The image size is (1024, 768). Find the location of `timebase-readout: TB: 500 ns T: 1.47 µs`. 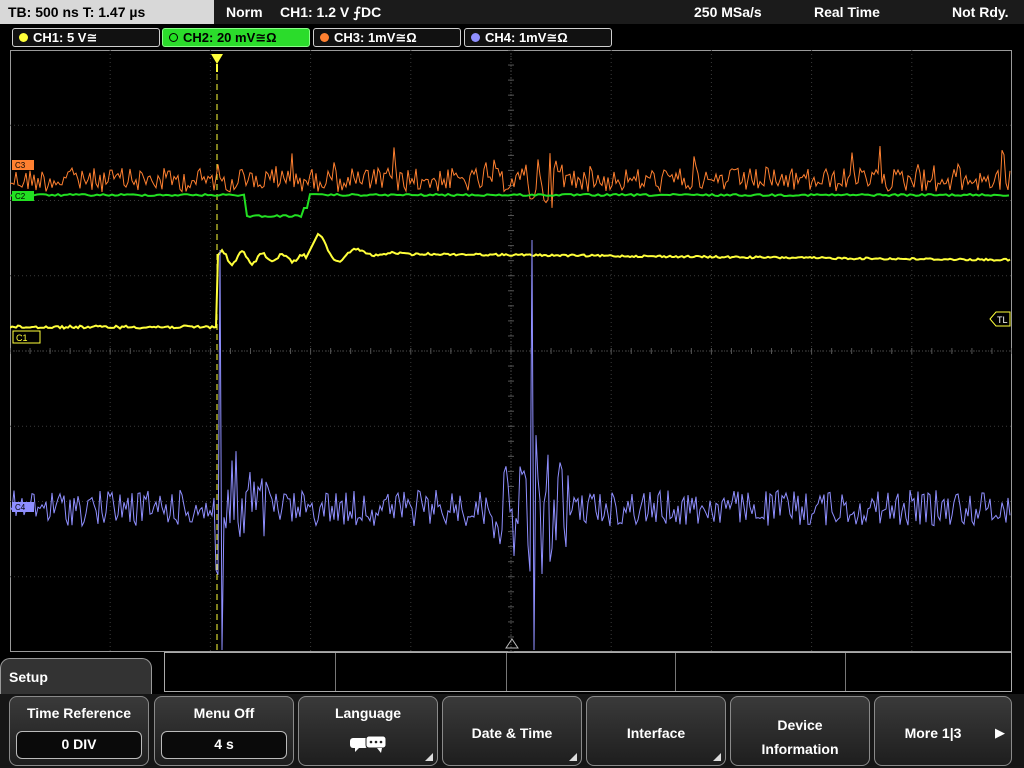

timebase-readout: TB: 500 ns T: 1.47 µs is located at coordinates (107, 12).